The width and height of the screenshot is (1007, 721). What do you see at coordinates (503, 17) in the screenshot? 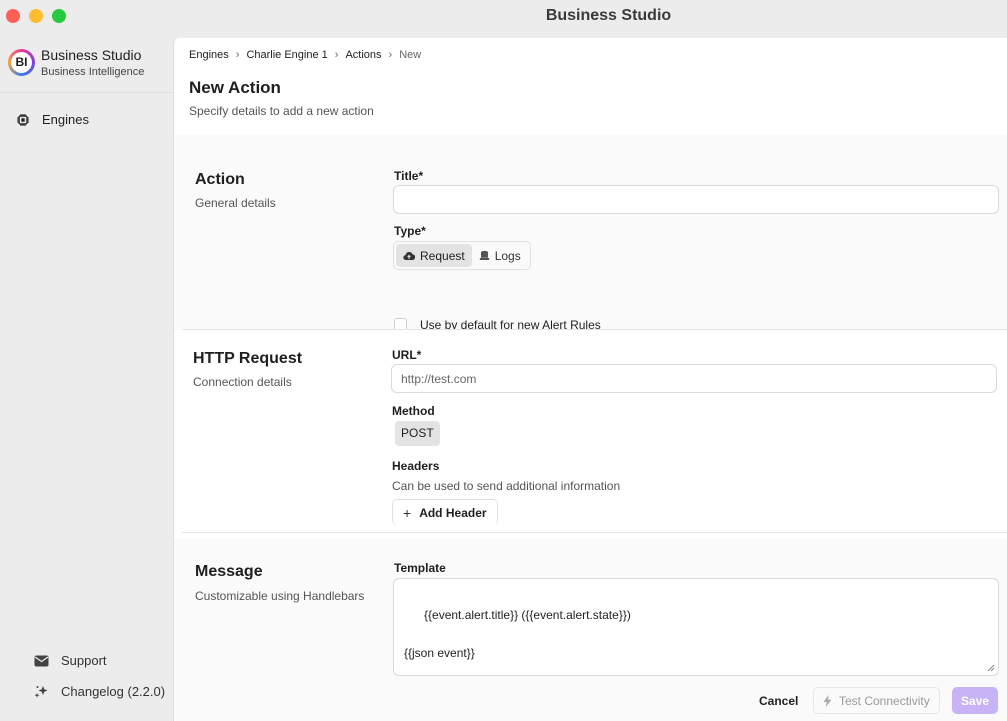
I see `title-bar: Business Studio` at bounding box center [503, 17].